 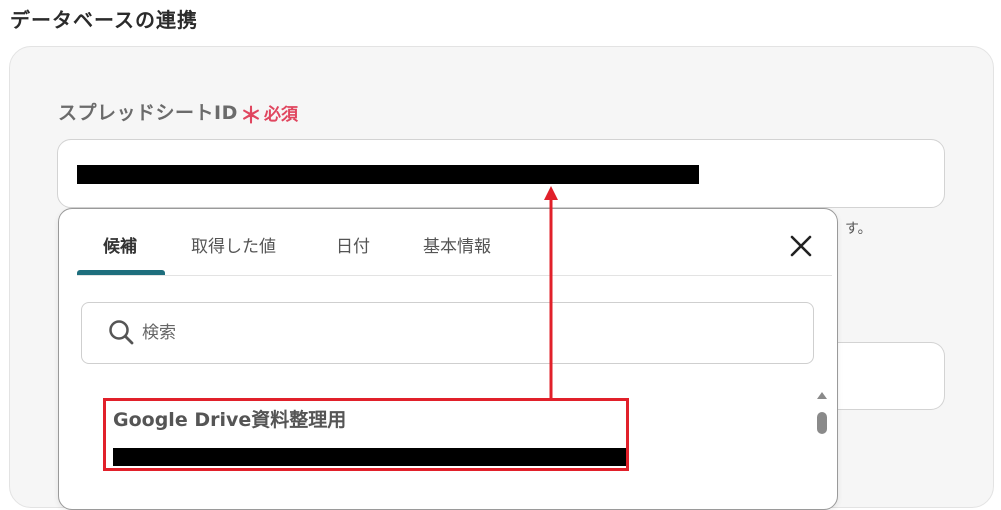 I want to click on close-icon, so click(x=801, y=246).